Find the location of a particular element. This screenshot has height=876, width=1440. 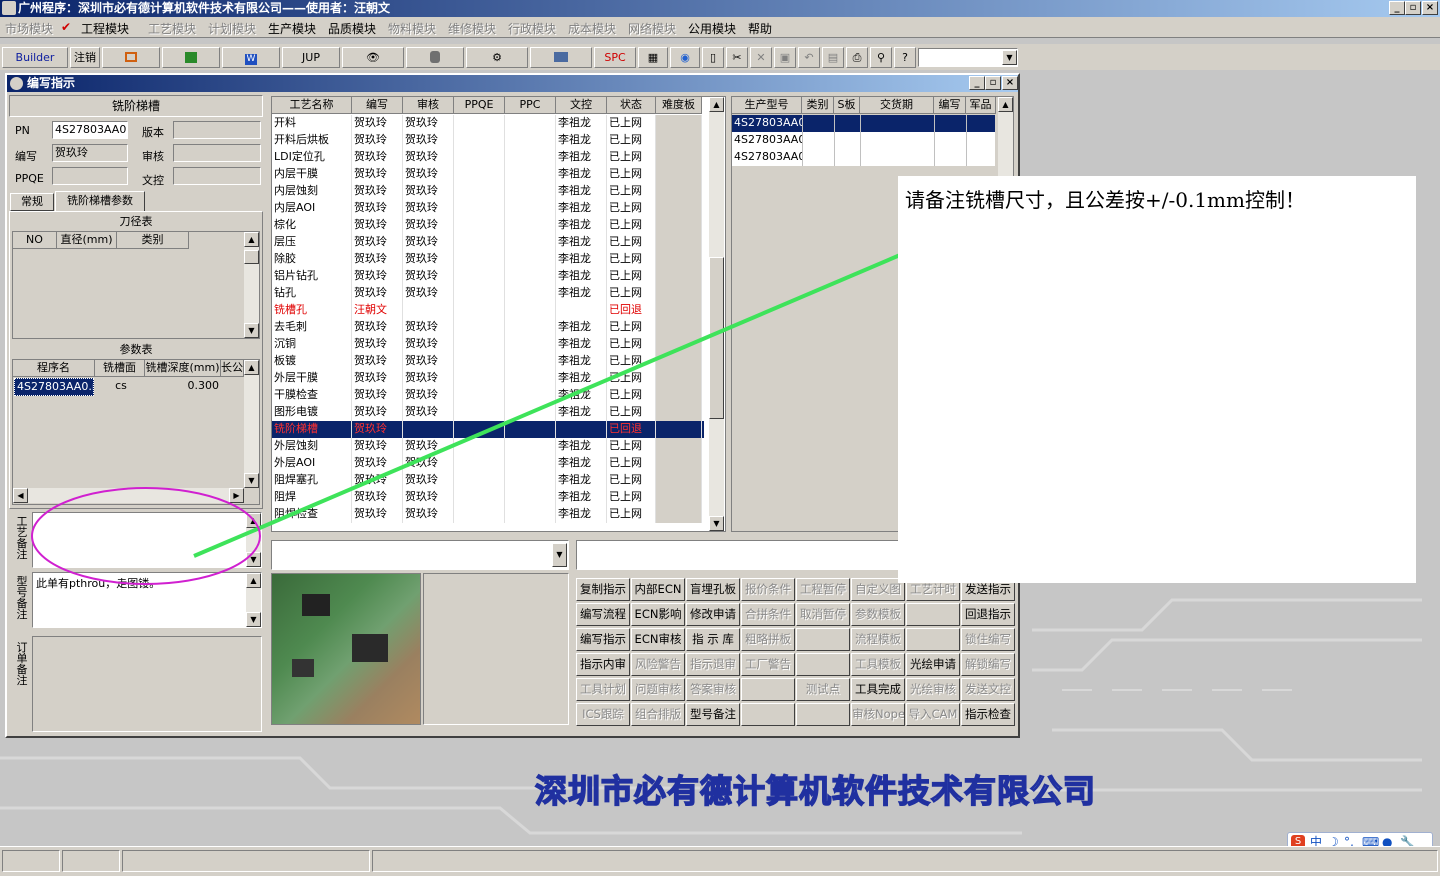

version-field is located at coordinates (217, 130).